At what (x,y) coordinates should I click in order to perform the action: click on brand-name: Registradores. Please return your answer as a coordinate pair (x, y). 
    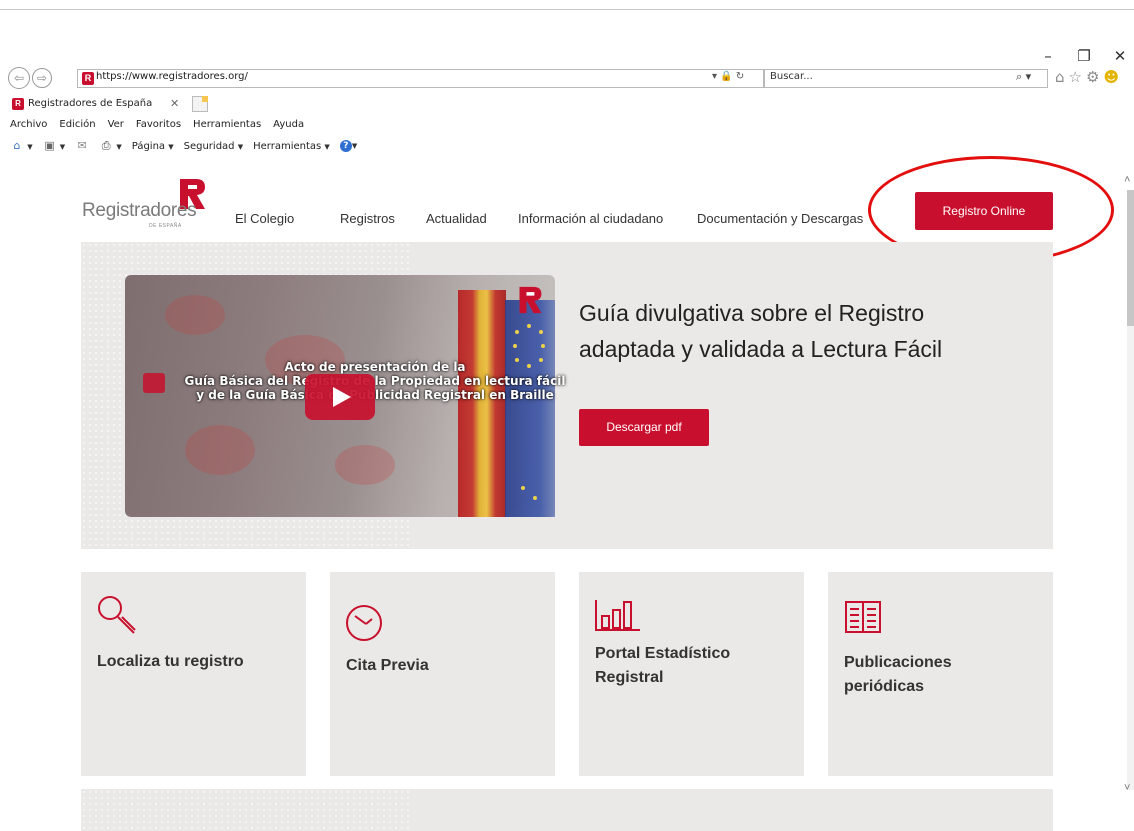
    Looking at the image, I should click on (139, 211).